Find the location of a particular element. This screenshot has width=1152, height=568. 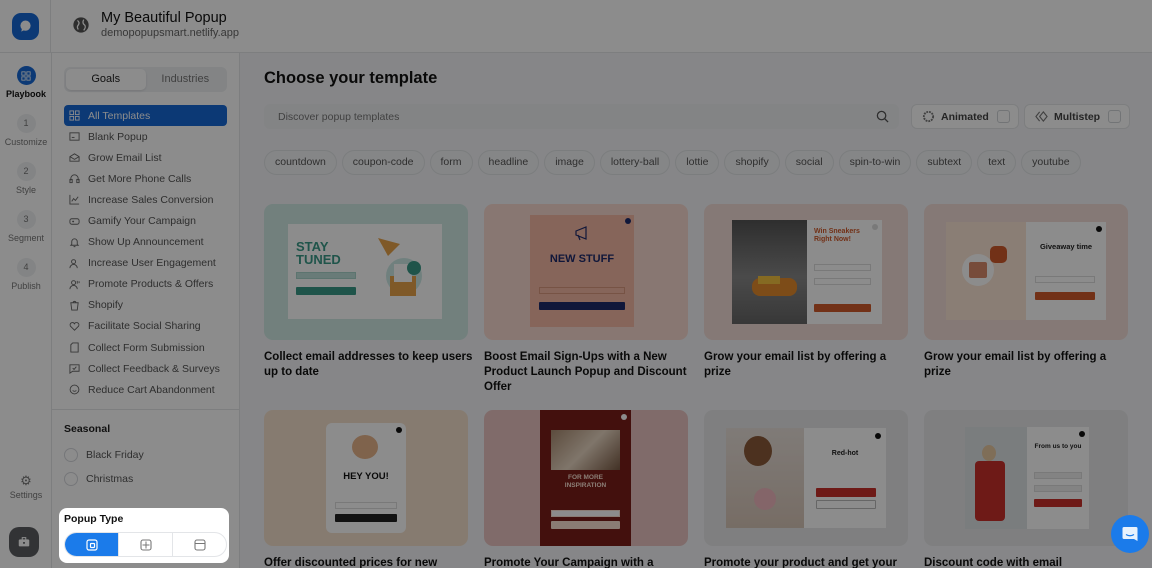

template-preview: HEY YOU! is located at coordinates (366, 478).